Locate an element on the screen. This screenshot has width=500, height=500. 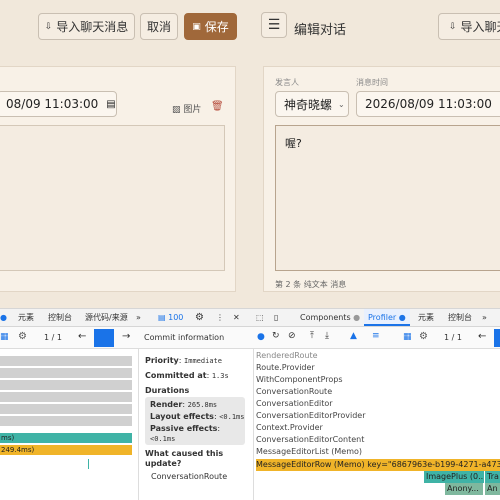
tree-row: ConversationEditorContent is located at coordinates (310, 440).